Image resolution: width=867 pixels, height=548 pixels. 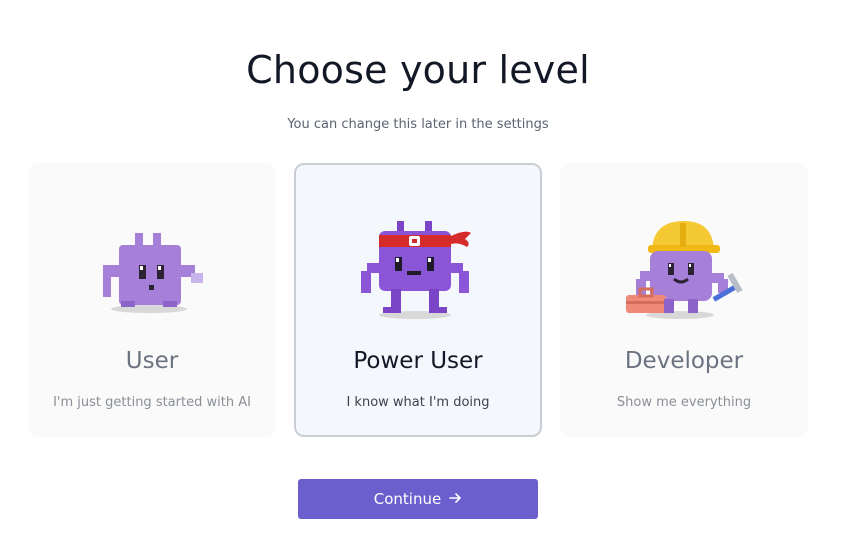 I want to click on continue-button: Continue, so click(x=418, y=499).